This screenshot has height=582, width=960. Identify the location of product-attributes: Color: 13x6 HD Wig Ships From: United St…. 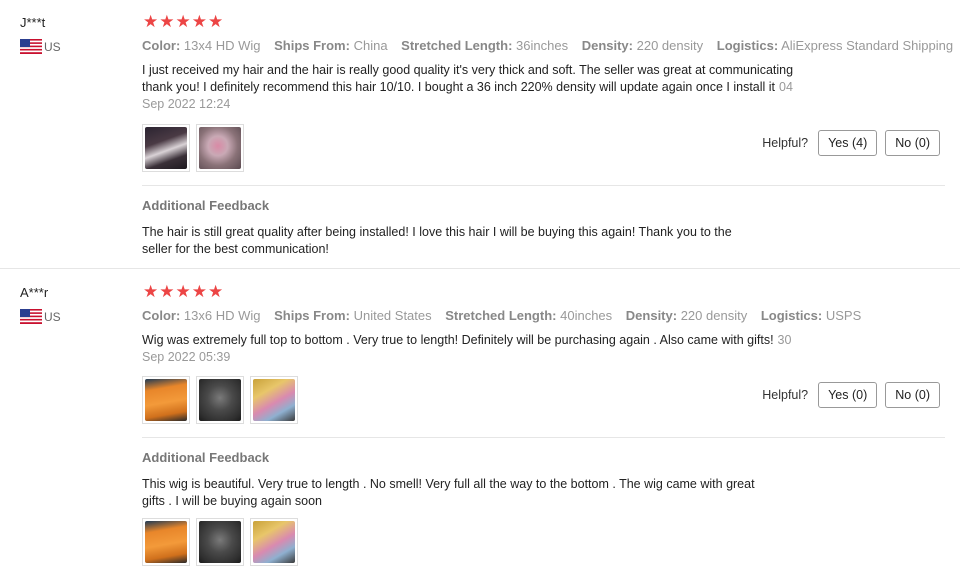
(506, 315).